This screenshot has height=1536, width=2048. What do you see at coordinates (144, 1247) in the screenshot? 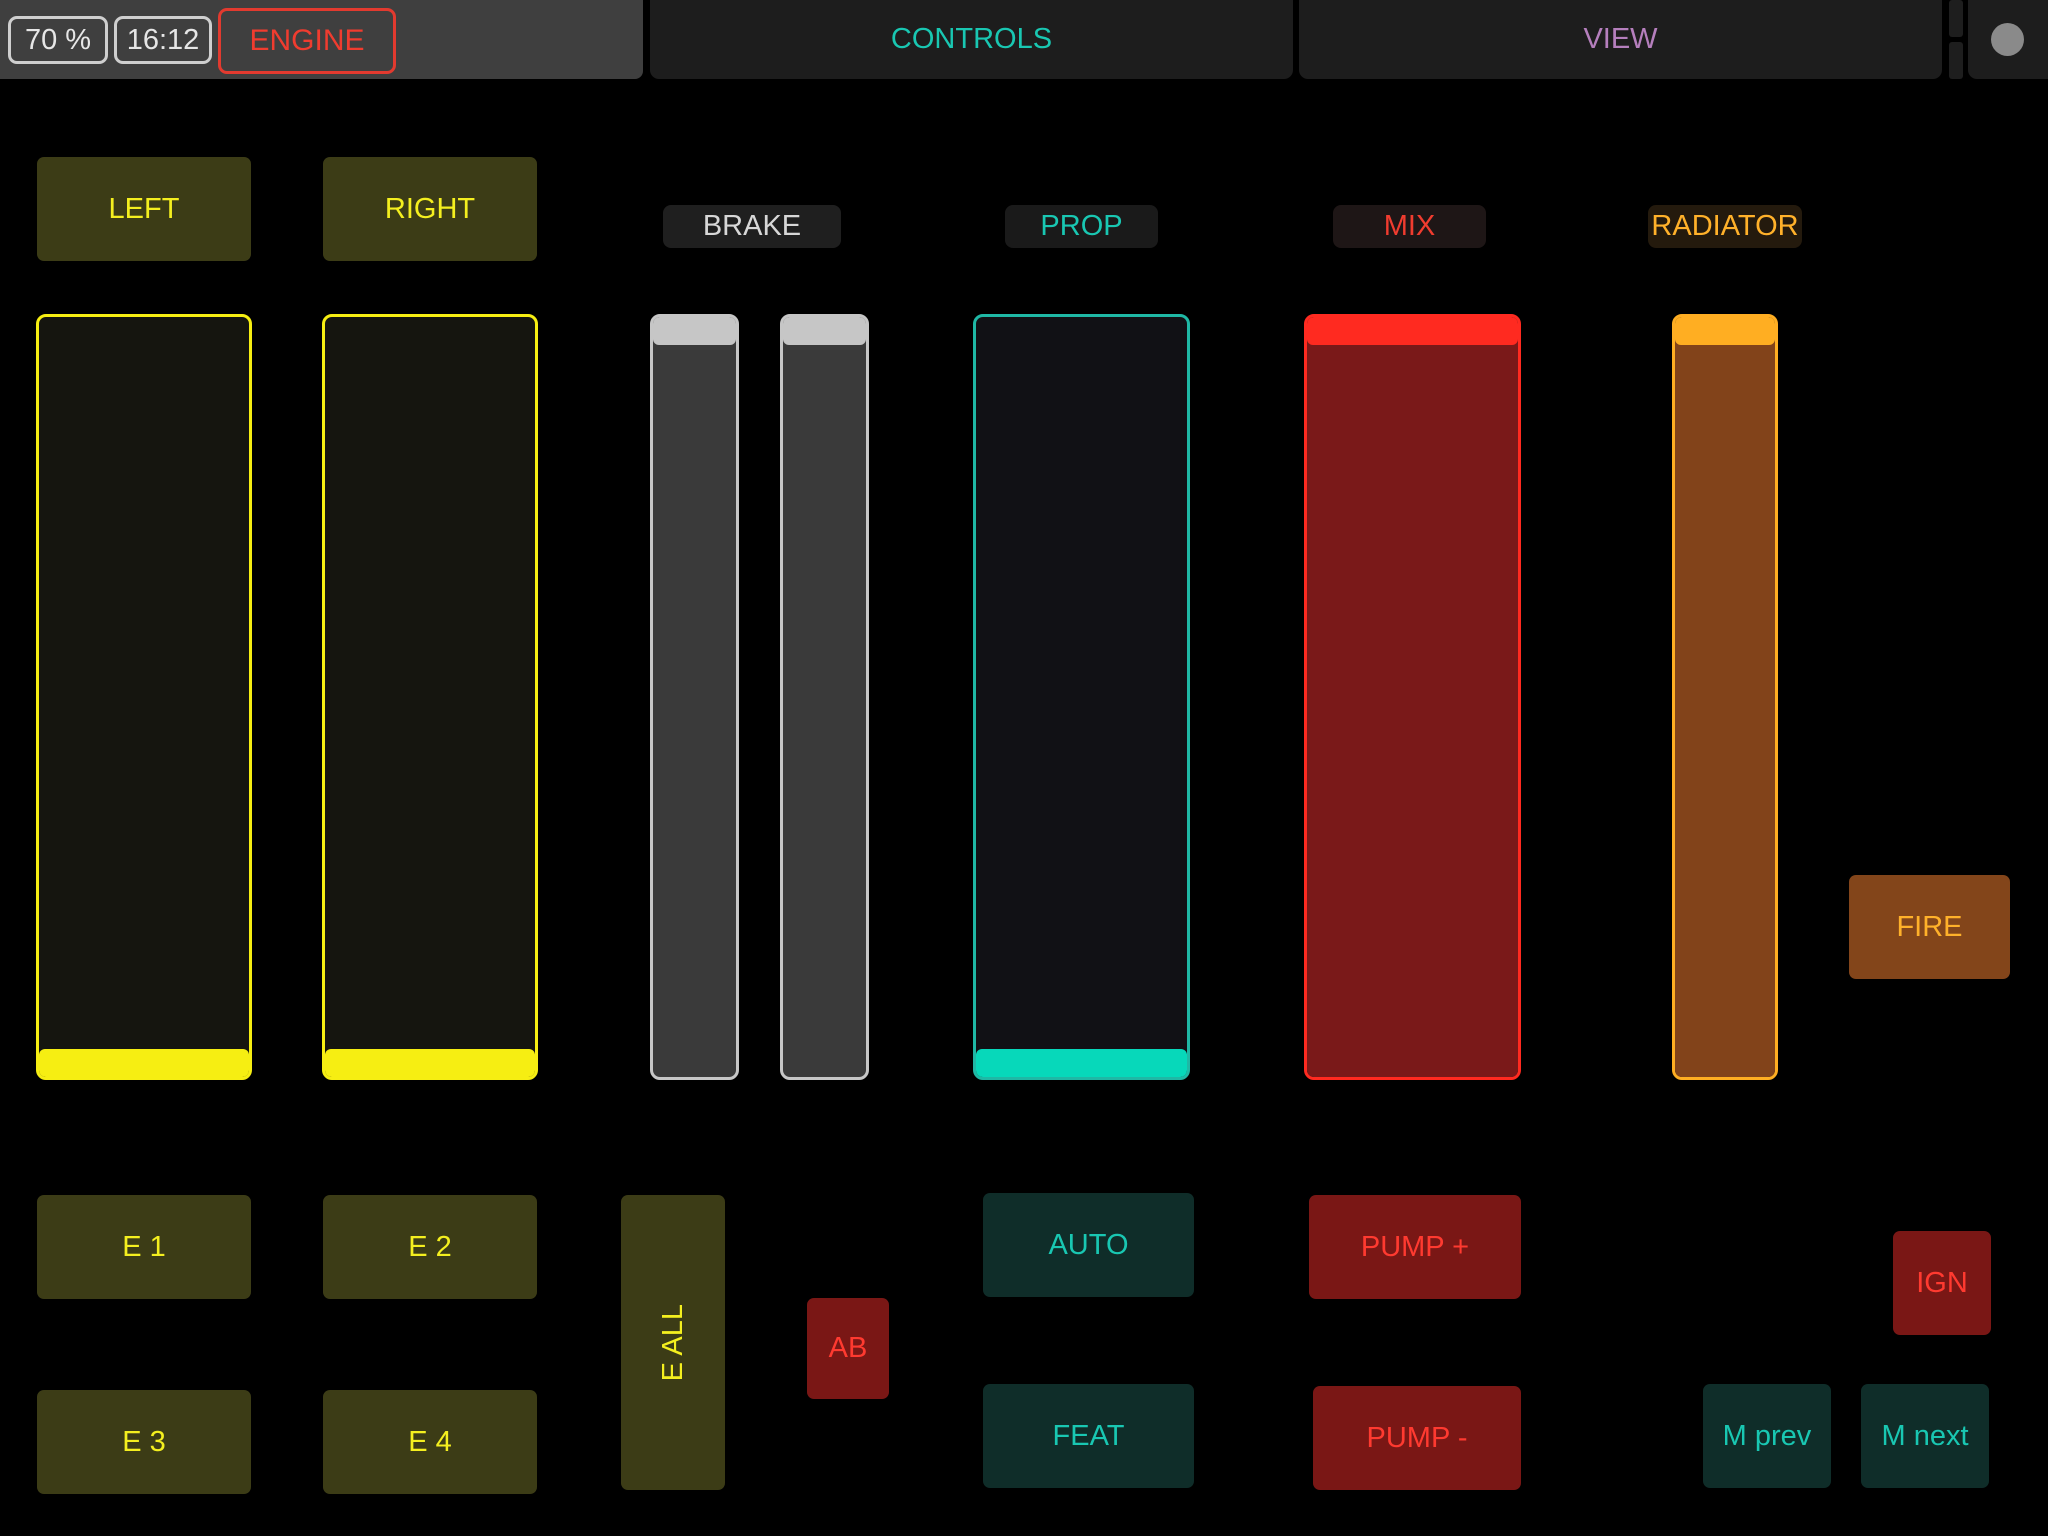
I see `e1-button: E 1` at bounding box center [144, 1247].